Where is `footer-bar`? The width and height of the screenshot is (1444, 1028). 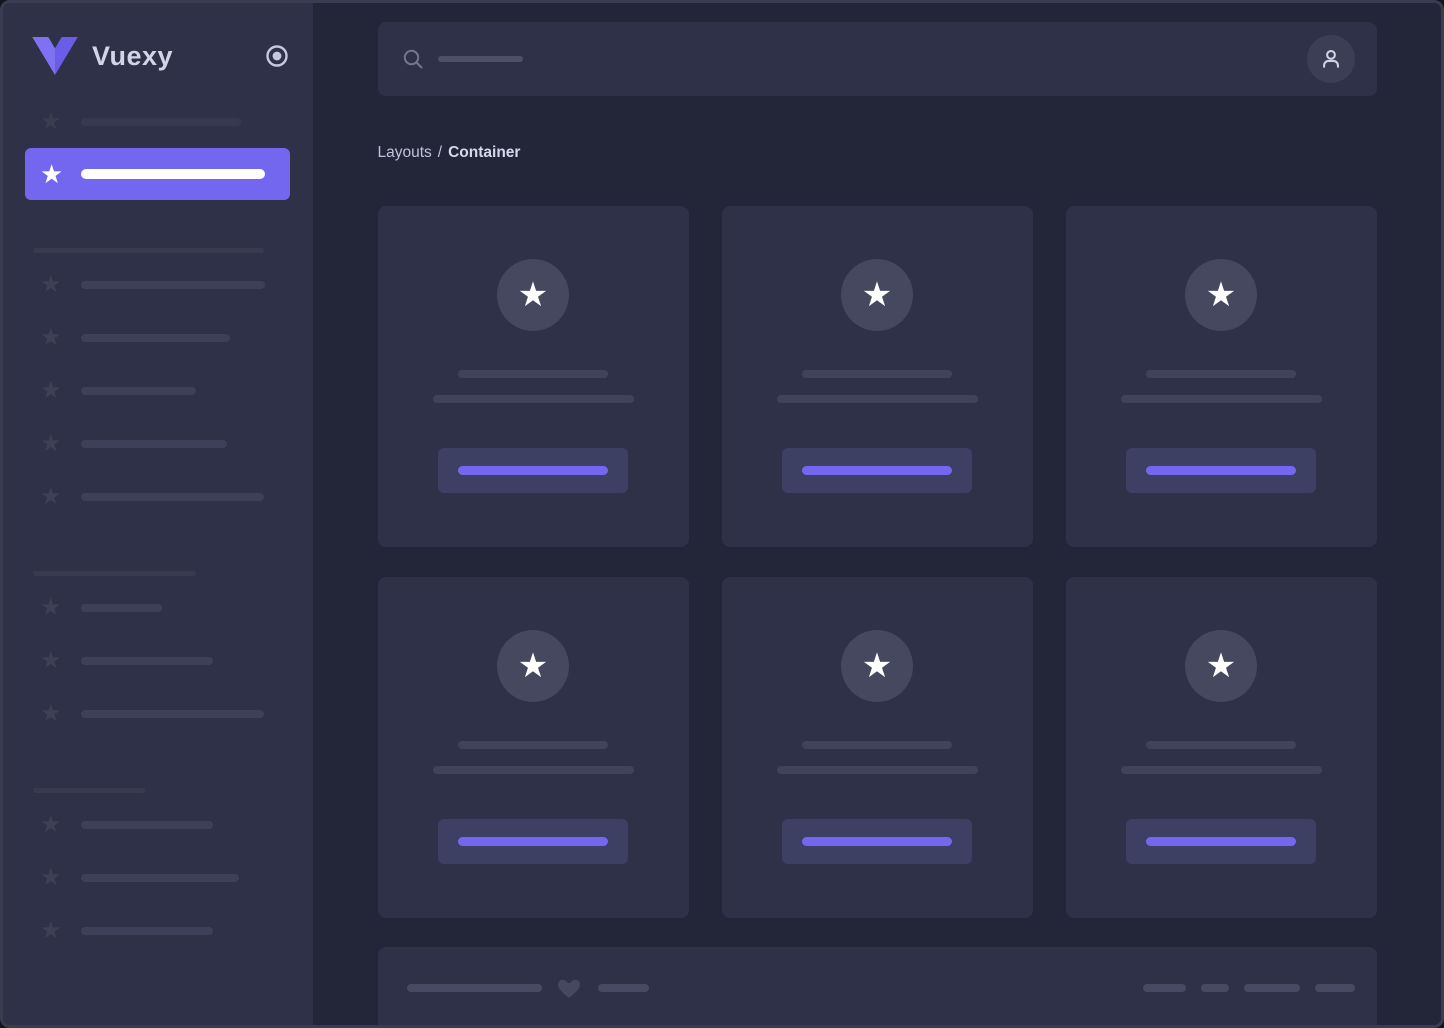 footer-bar is located at coordinates (877, 986).